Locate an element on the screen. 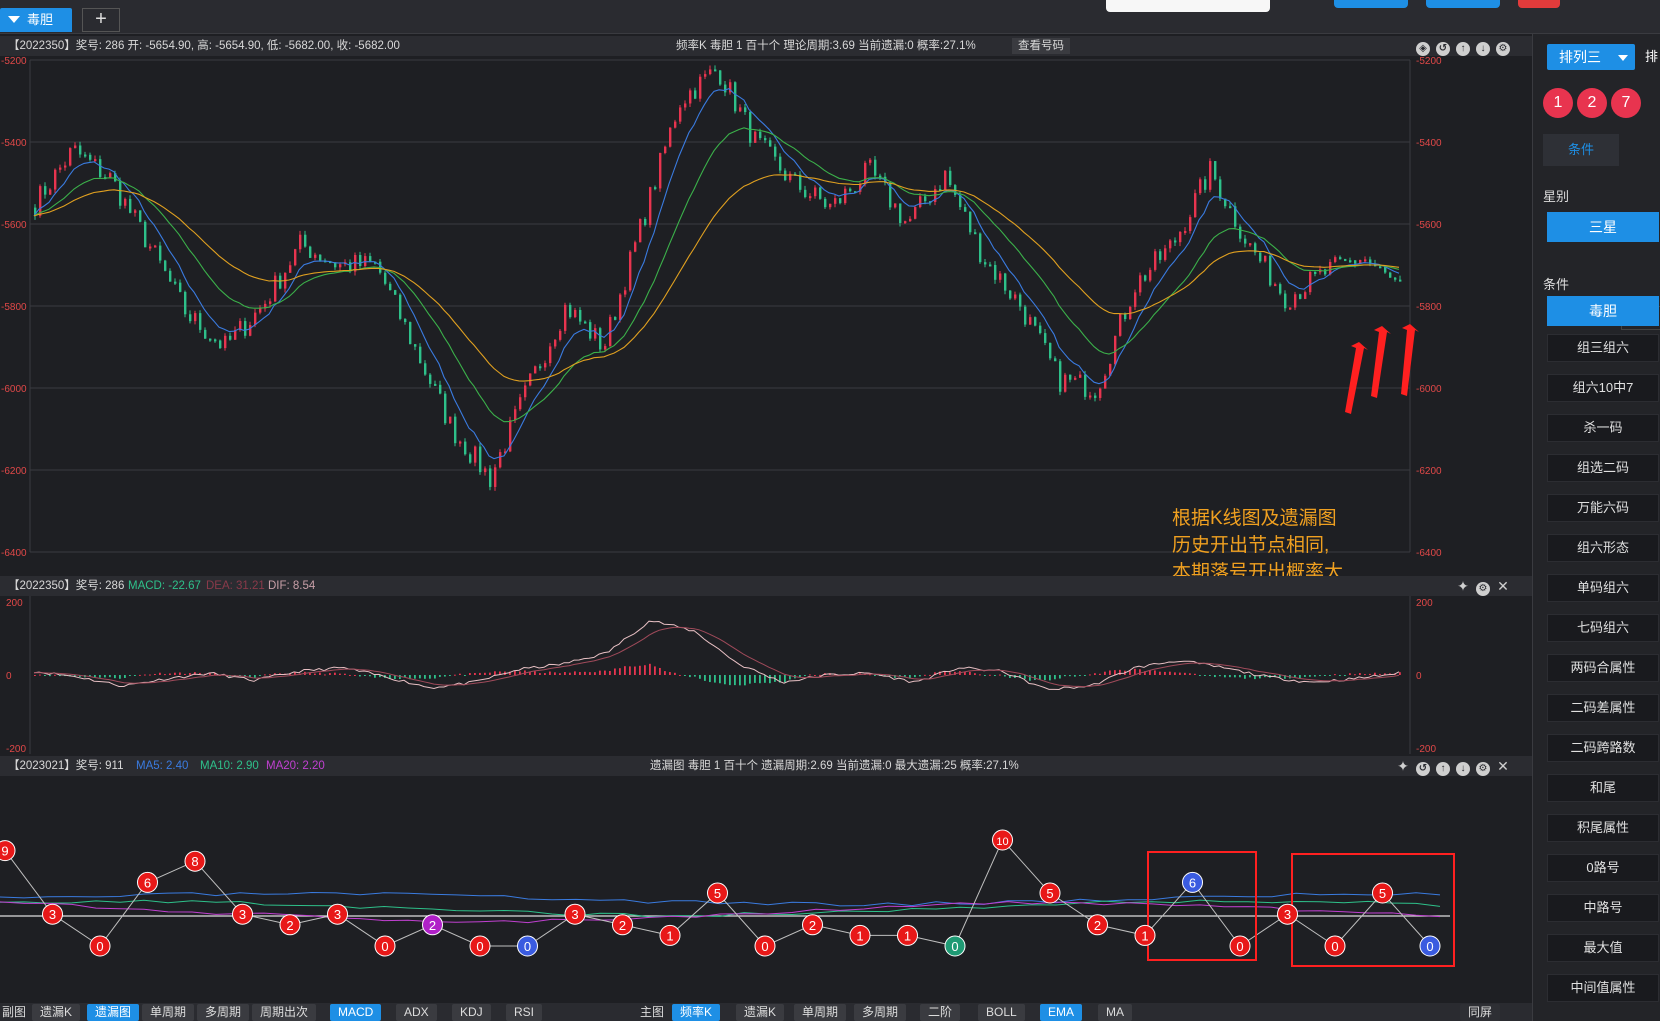  condition-button: 中间值属性 is located at coordinates (1603, 988).